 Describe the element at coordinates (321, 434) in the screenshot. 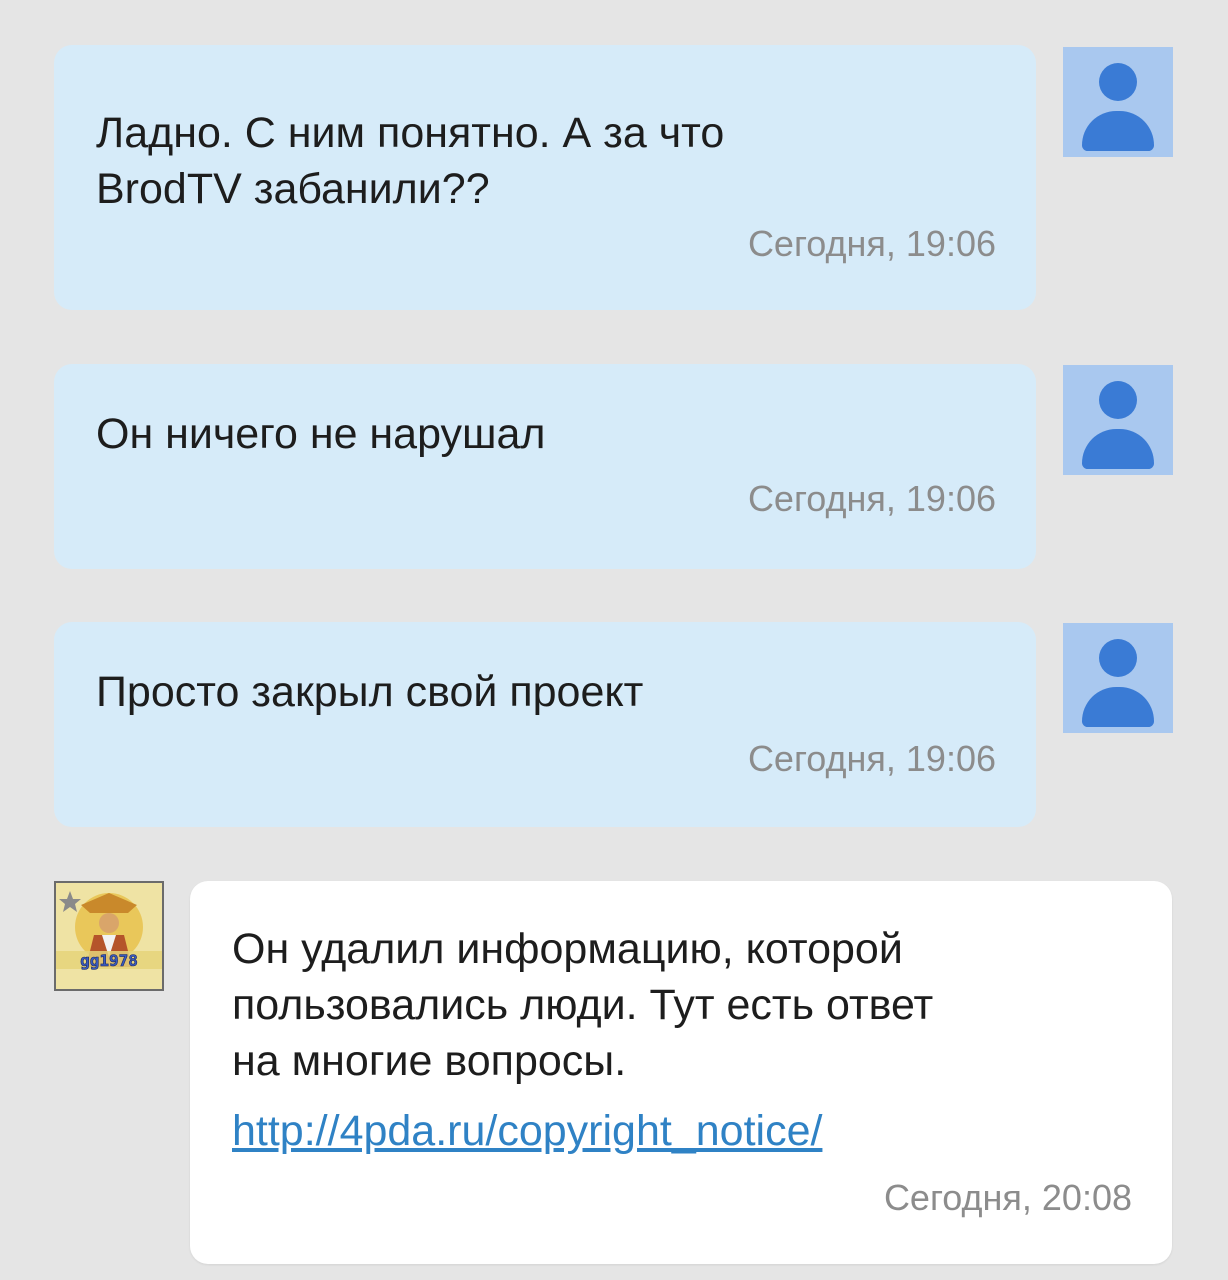

I see `message-text: Он ничего не нарушал` at that location.